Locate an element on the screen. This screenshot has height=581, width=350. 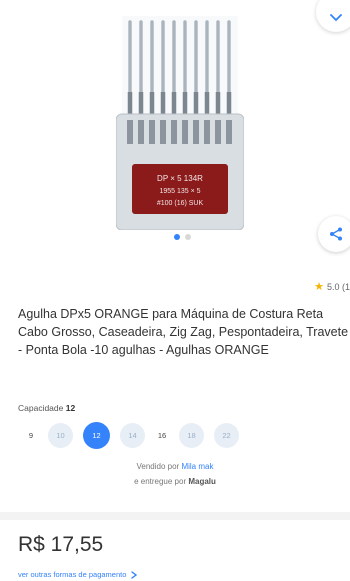
capacity-label: Capacidade 12 is located at coordinates (46, 408).